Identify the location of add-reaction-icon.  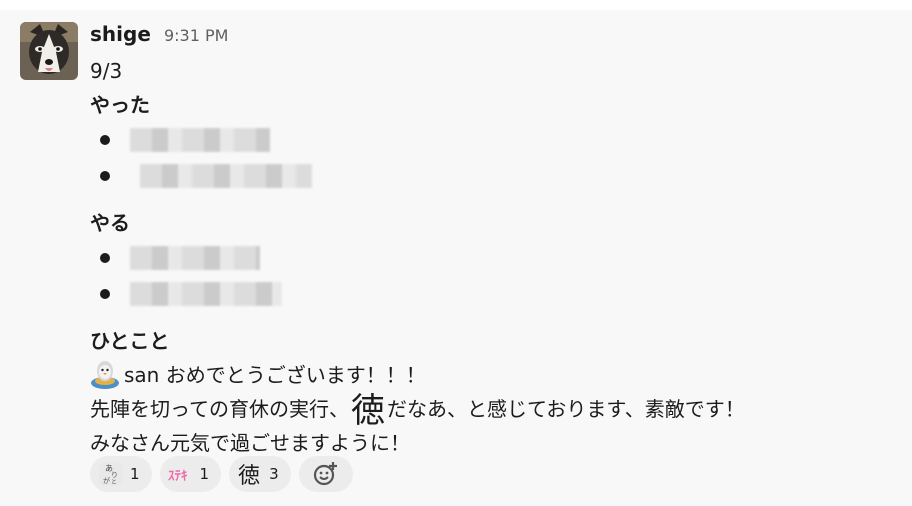
(325, 474).